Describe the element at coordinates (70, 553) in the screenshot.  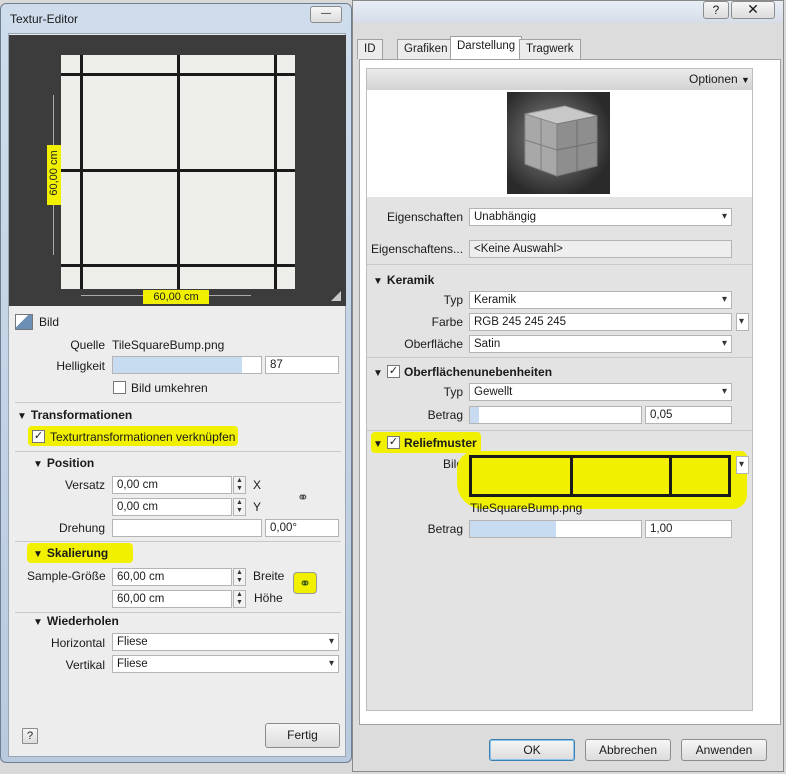
I see `scaling-header: ▼ Skalierung` at that location.